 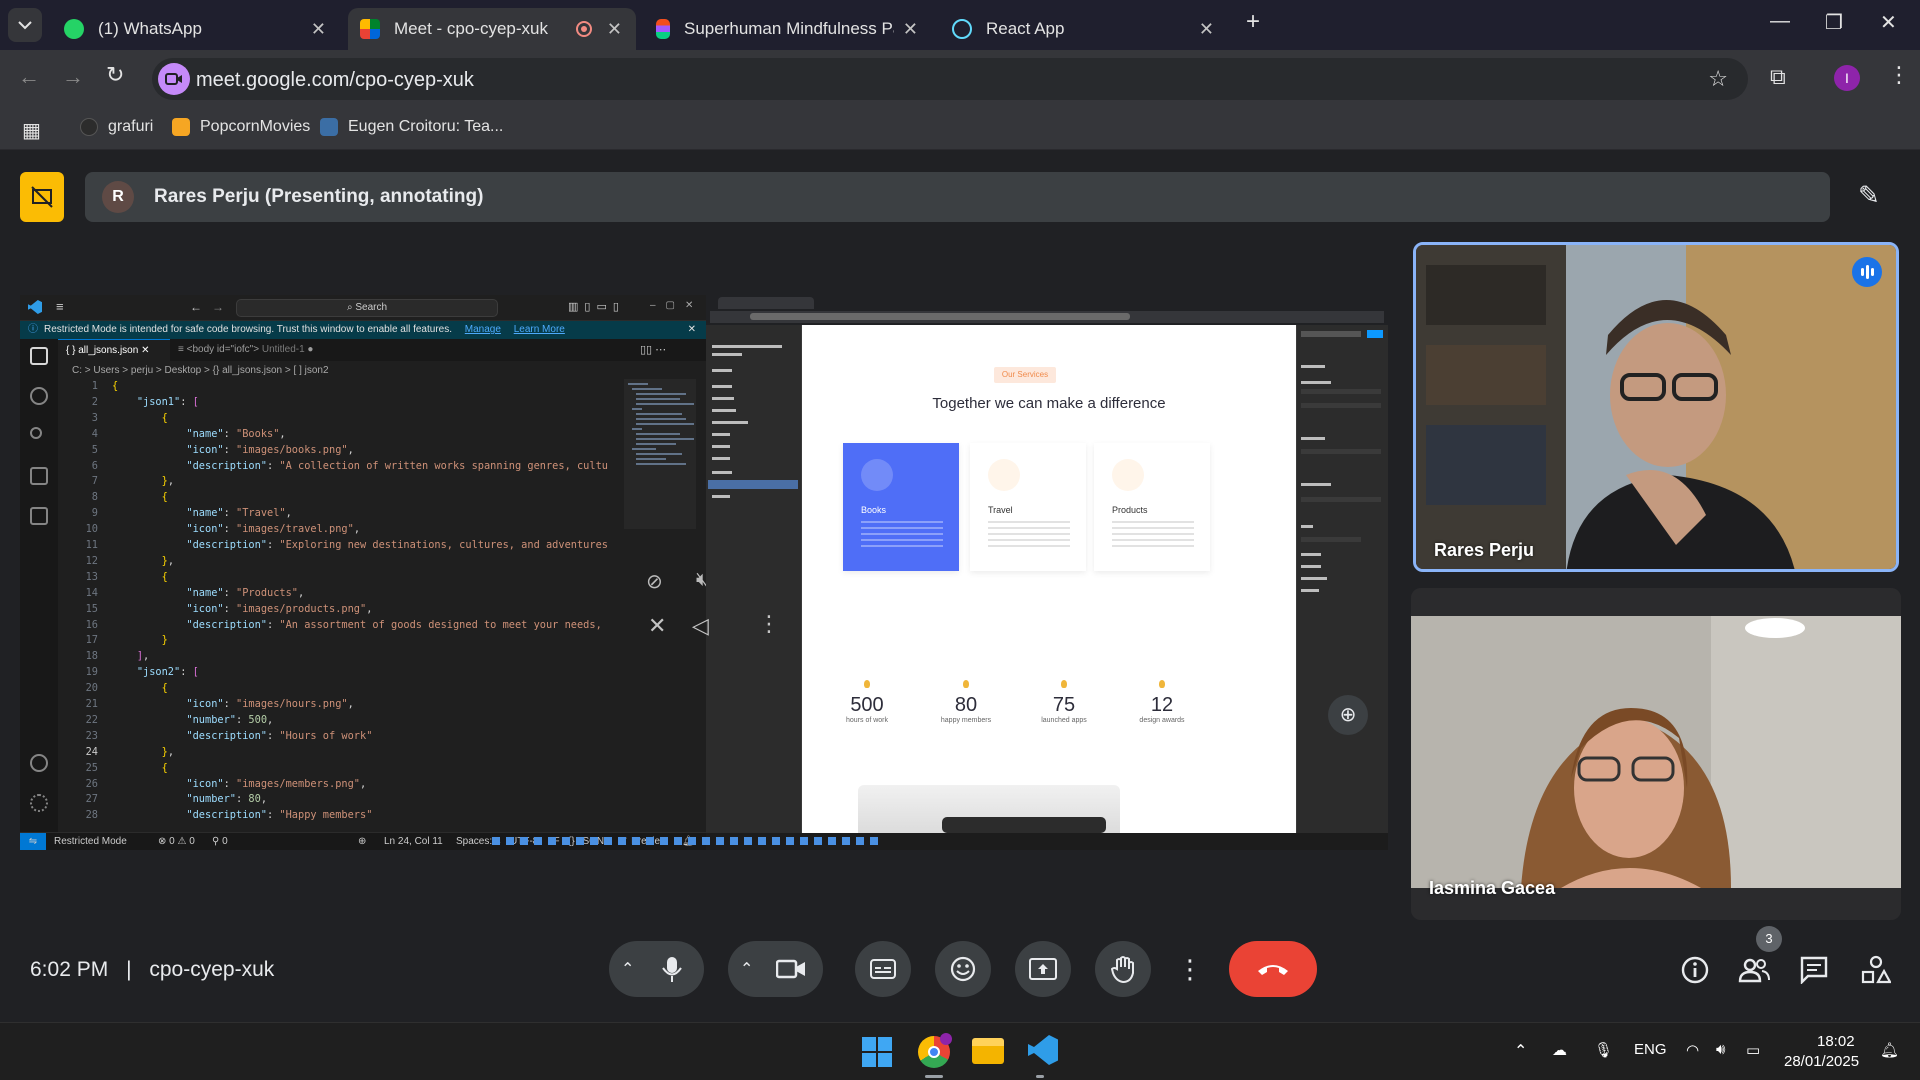 I want to click on captions-button, so click(x=883, y=969).